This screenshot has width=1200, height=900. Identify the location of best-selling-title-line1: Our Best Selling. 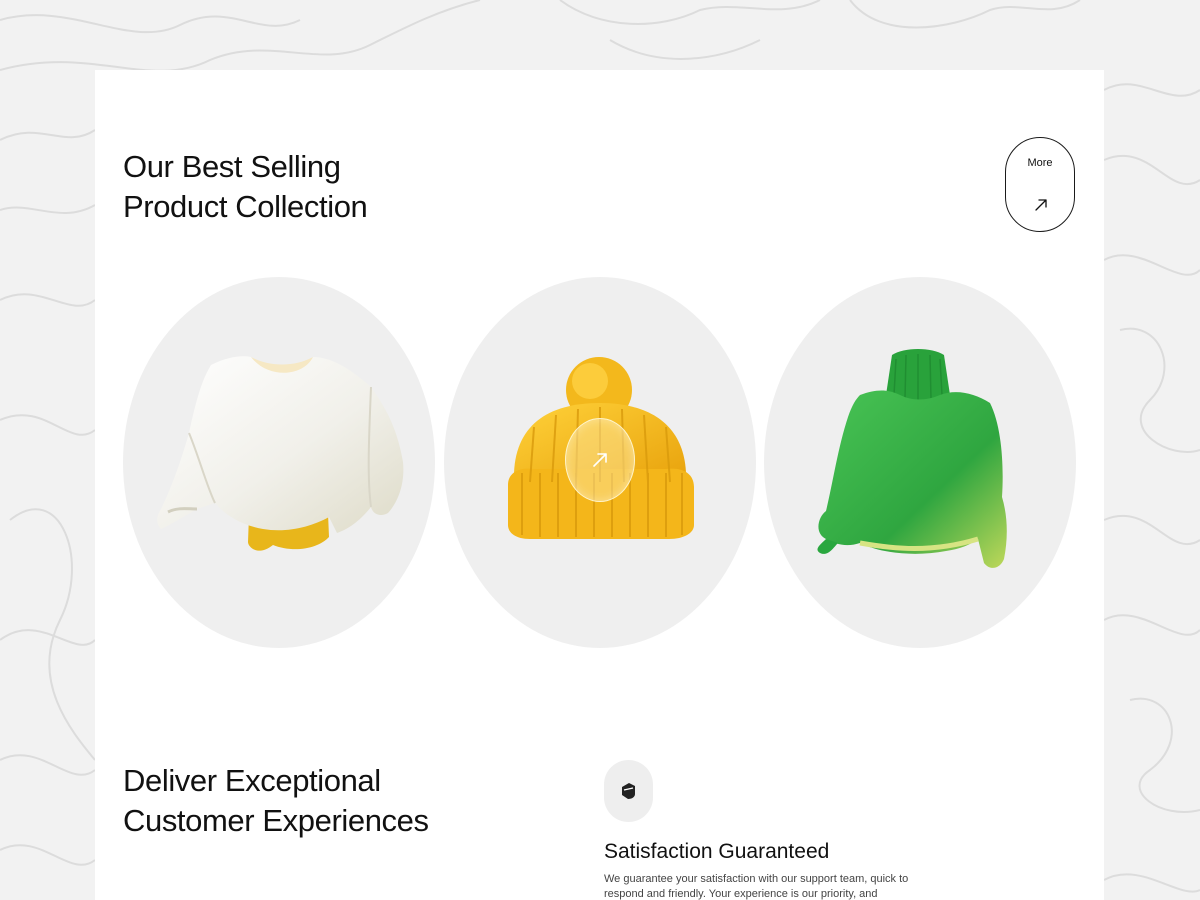
(232, 166).